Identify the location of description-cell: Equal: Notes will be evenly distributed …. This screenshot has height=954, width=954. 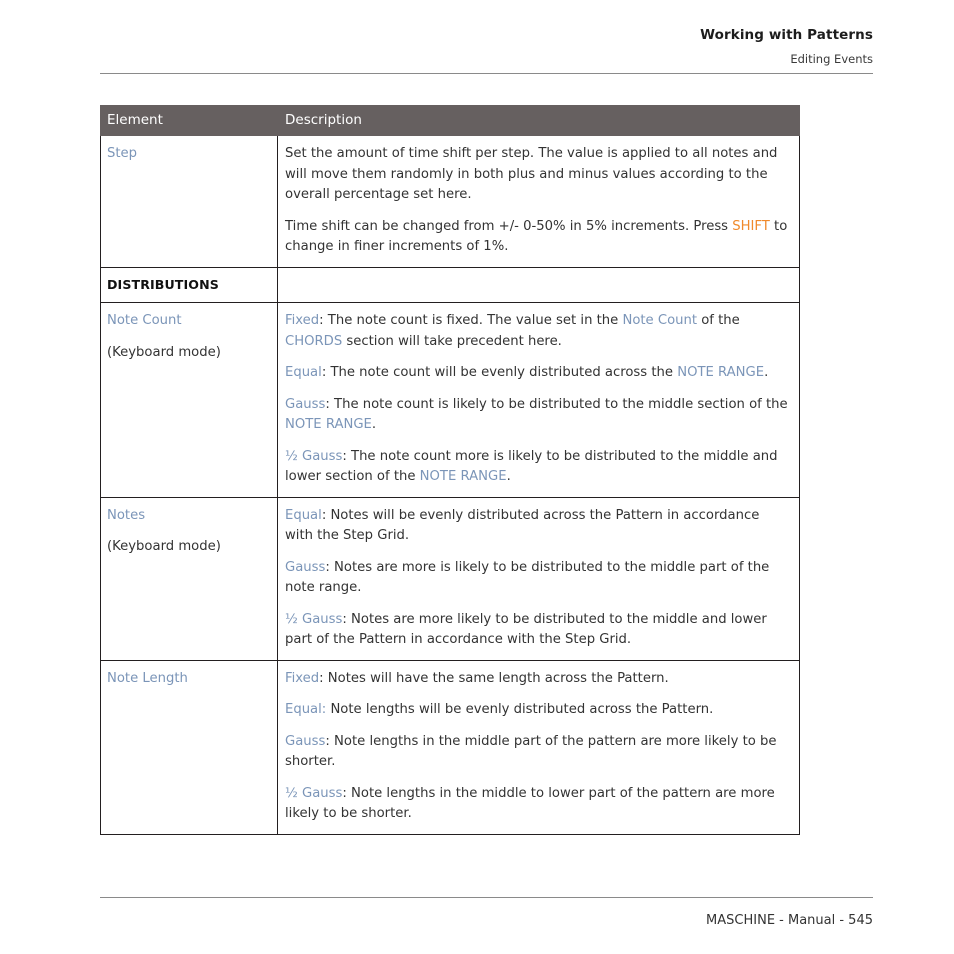
(538, 579).